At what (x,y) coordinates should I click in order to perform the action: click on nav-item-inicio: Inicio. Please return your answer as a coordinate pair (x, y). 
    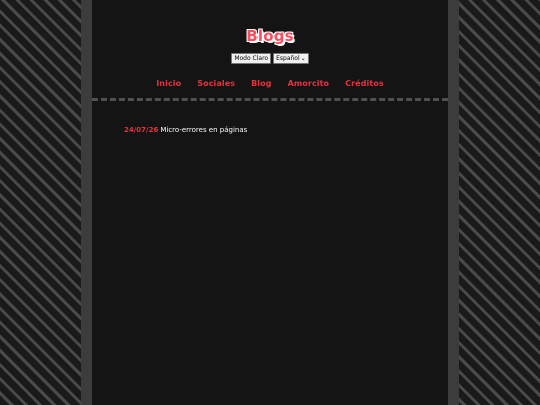
    Looking at the image, I should click on (168, 83).